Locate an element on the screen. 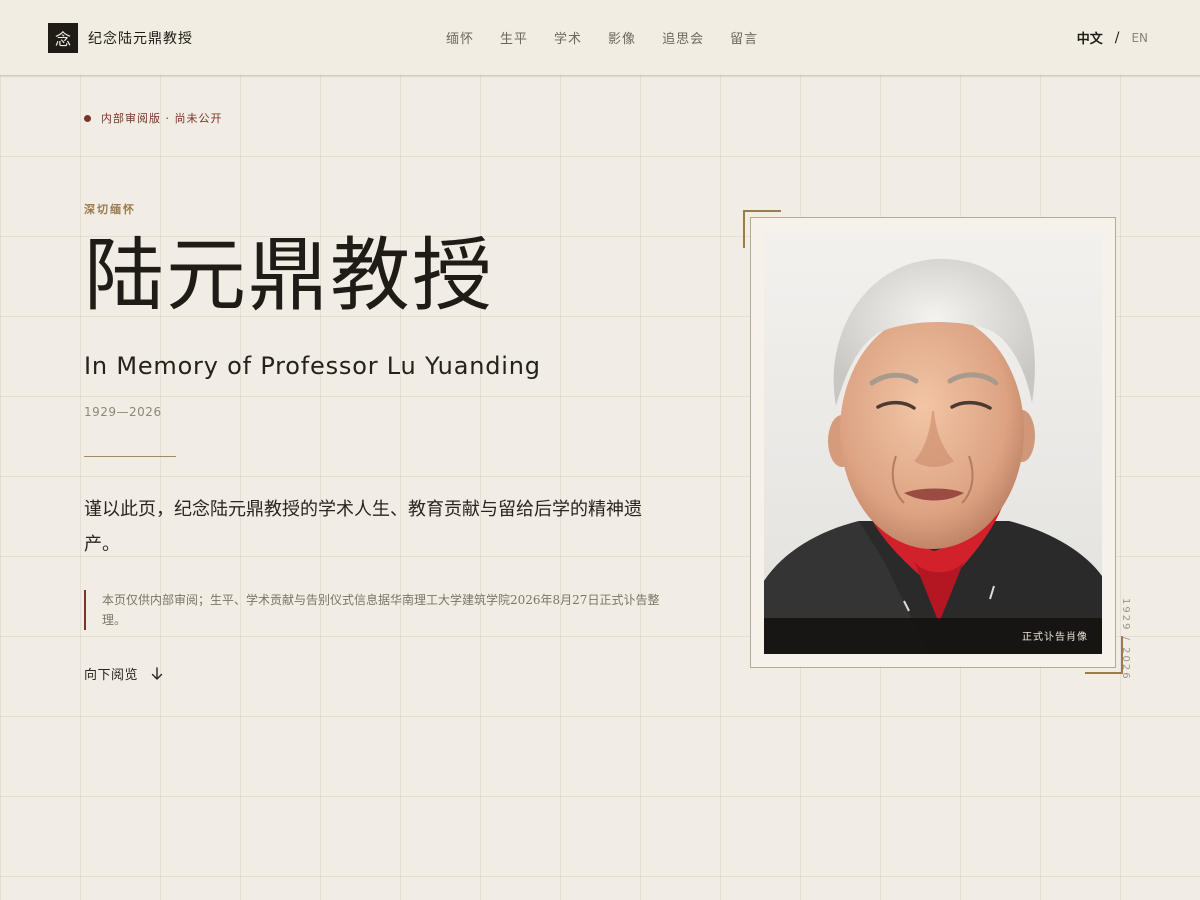 The image size is (1200, 900). lead-paragraph: 谨以此页，纪念陆元鼎教授的学术人生、教育贡献与留给后学的精神遗产。 is located at coordinates (363, 527).